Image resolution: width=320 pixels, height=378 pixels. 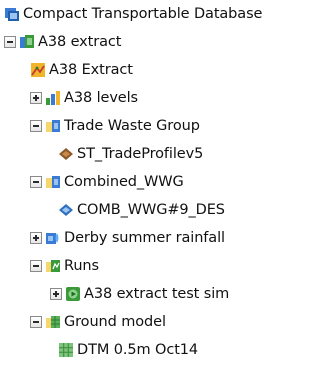 I want to click on tree-item-root: Compact Transportable Database, so click(x=133, y=14).